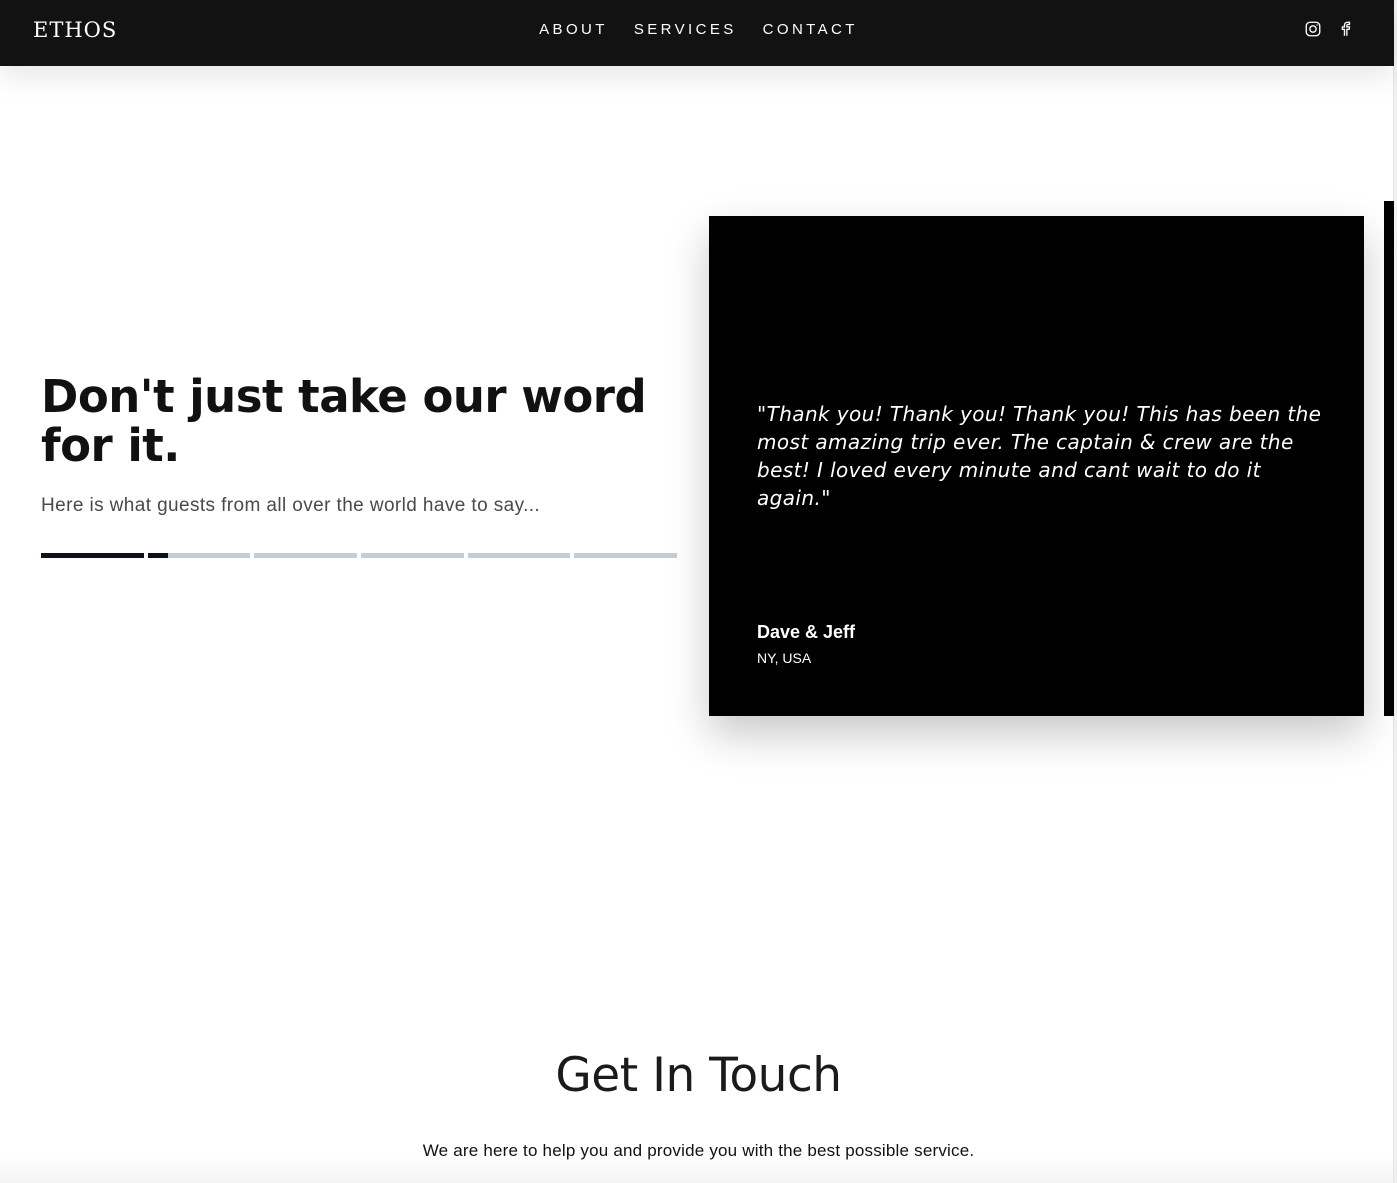 The width and height of the screenshot is (1397, 1183). I want to click on next-testimonial-card-peek, so click(1389, 458).